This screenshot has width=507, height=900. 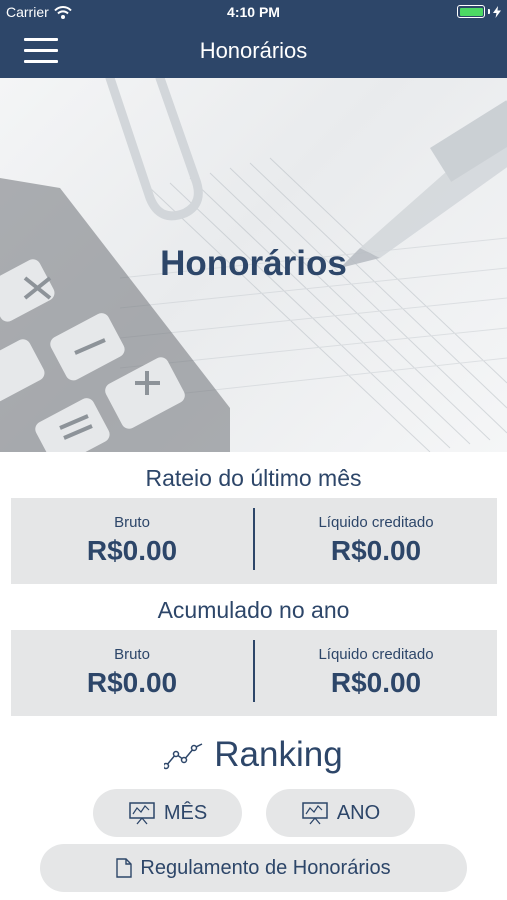 I want to click on year-to-date-gross: Bruto R$0.00, so click(x=132, y=673).